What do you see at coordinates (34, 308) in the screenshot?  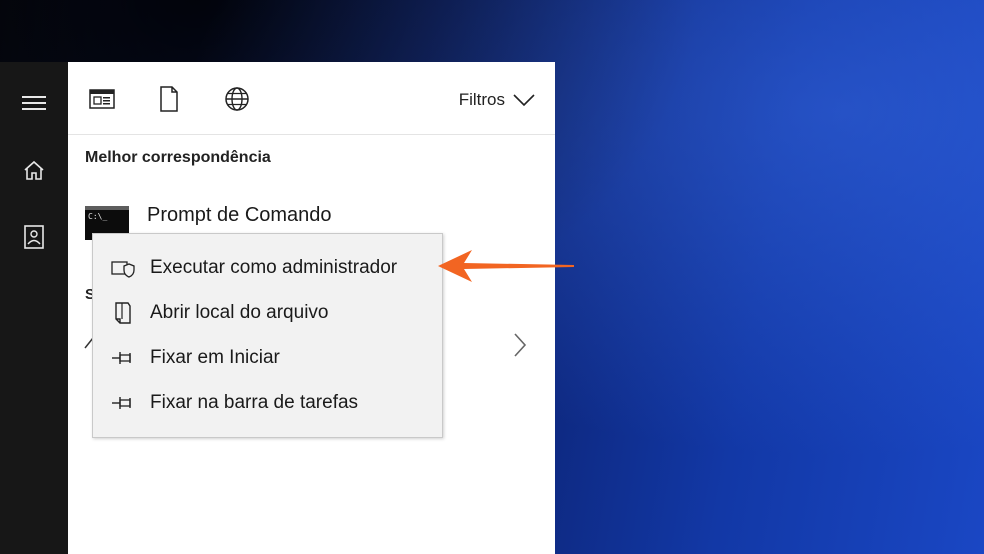 I see `nav-rail` at bounding box center [34, 308].